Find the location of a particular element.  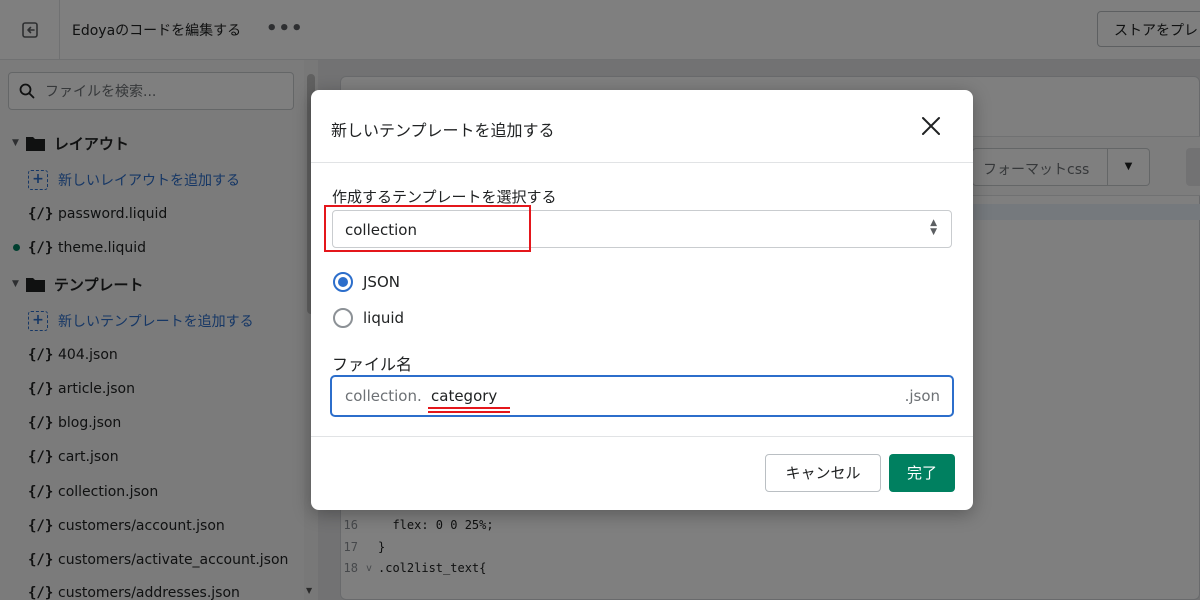

filename-suffix: .json is located at coordinates (922, 396).